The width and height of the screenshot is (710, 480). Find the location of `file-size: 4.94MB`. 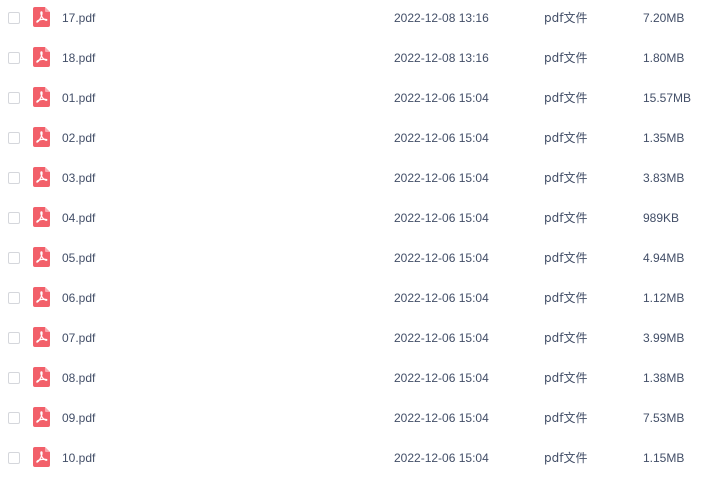

file-size: 4.94MB is located at coordinates (664, 258).